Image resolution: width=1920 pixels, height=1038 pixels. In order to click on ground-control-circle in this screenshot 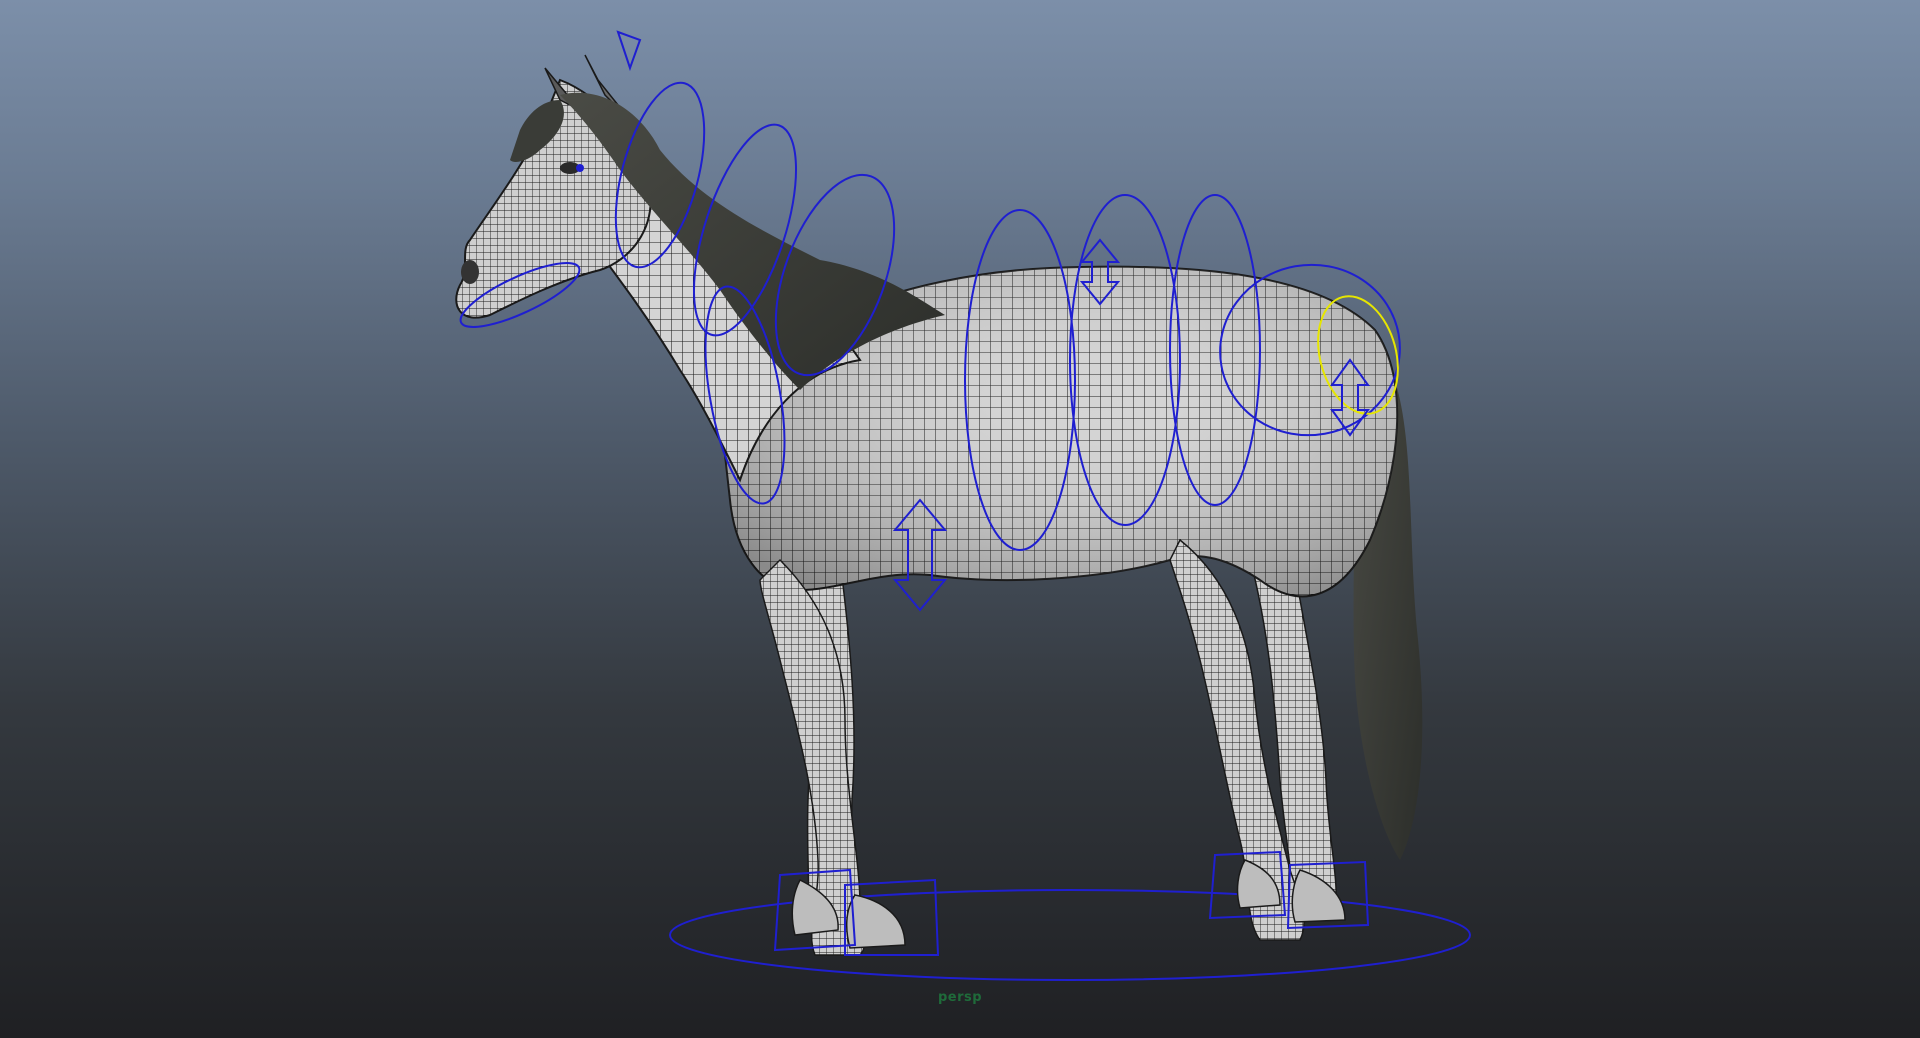, I will do `click(1070, 935)`.